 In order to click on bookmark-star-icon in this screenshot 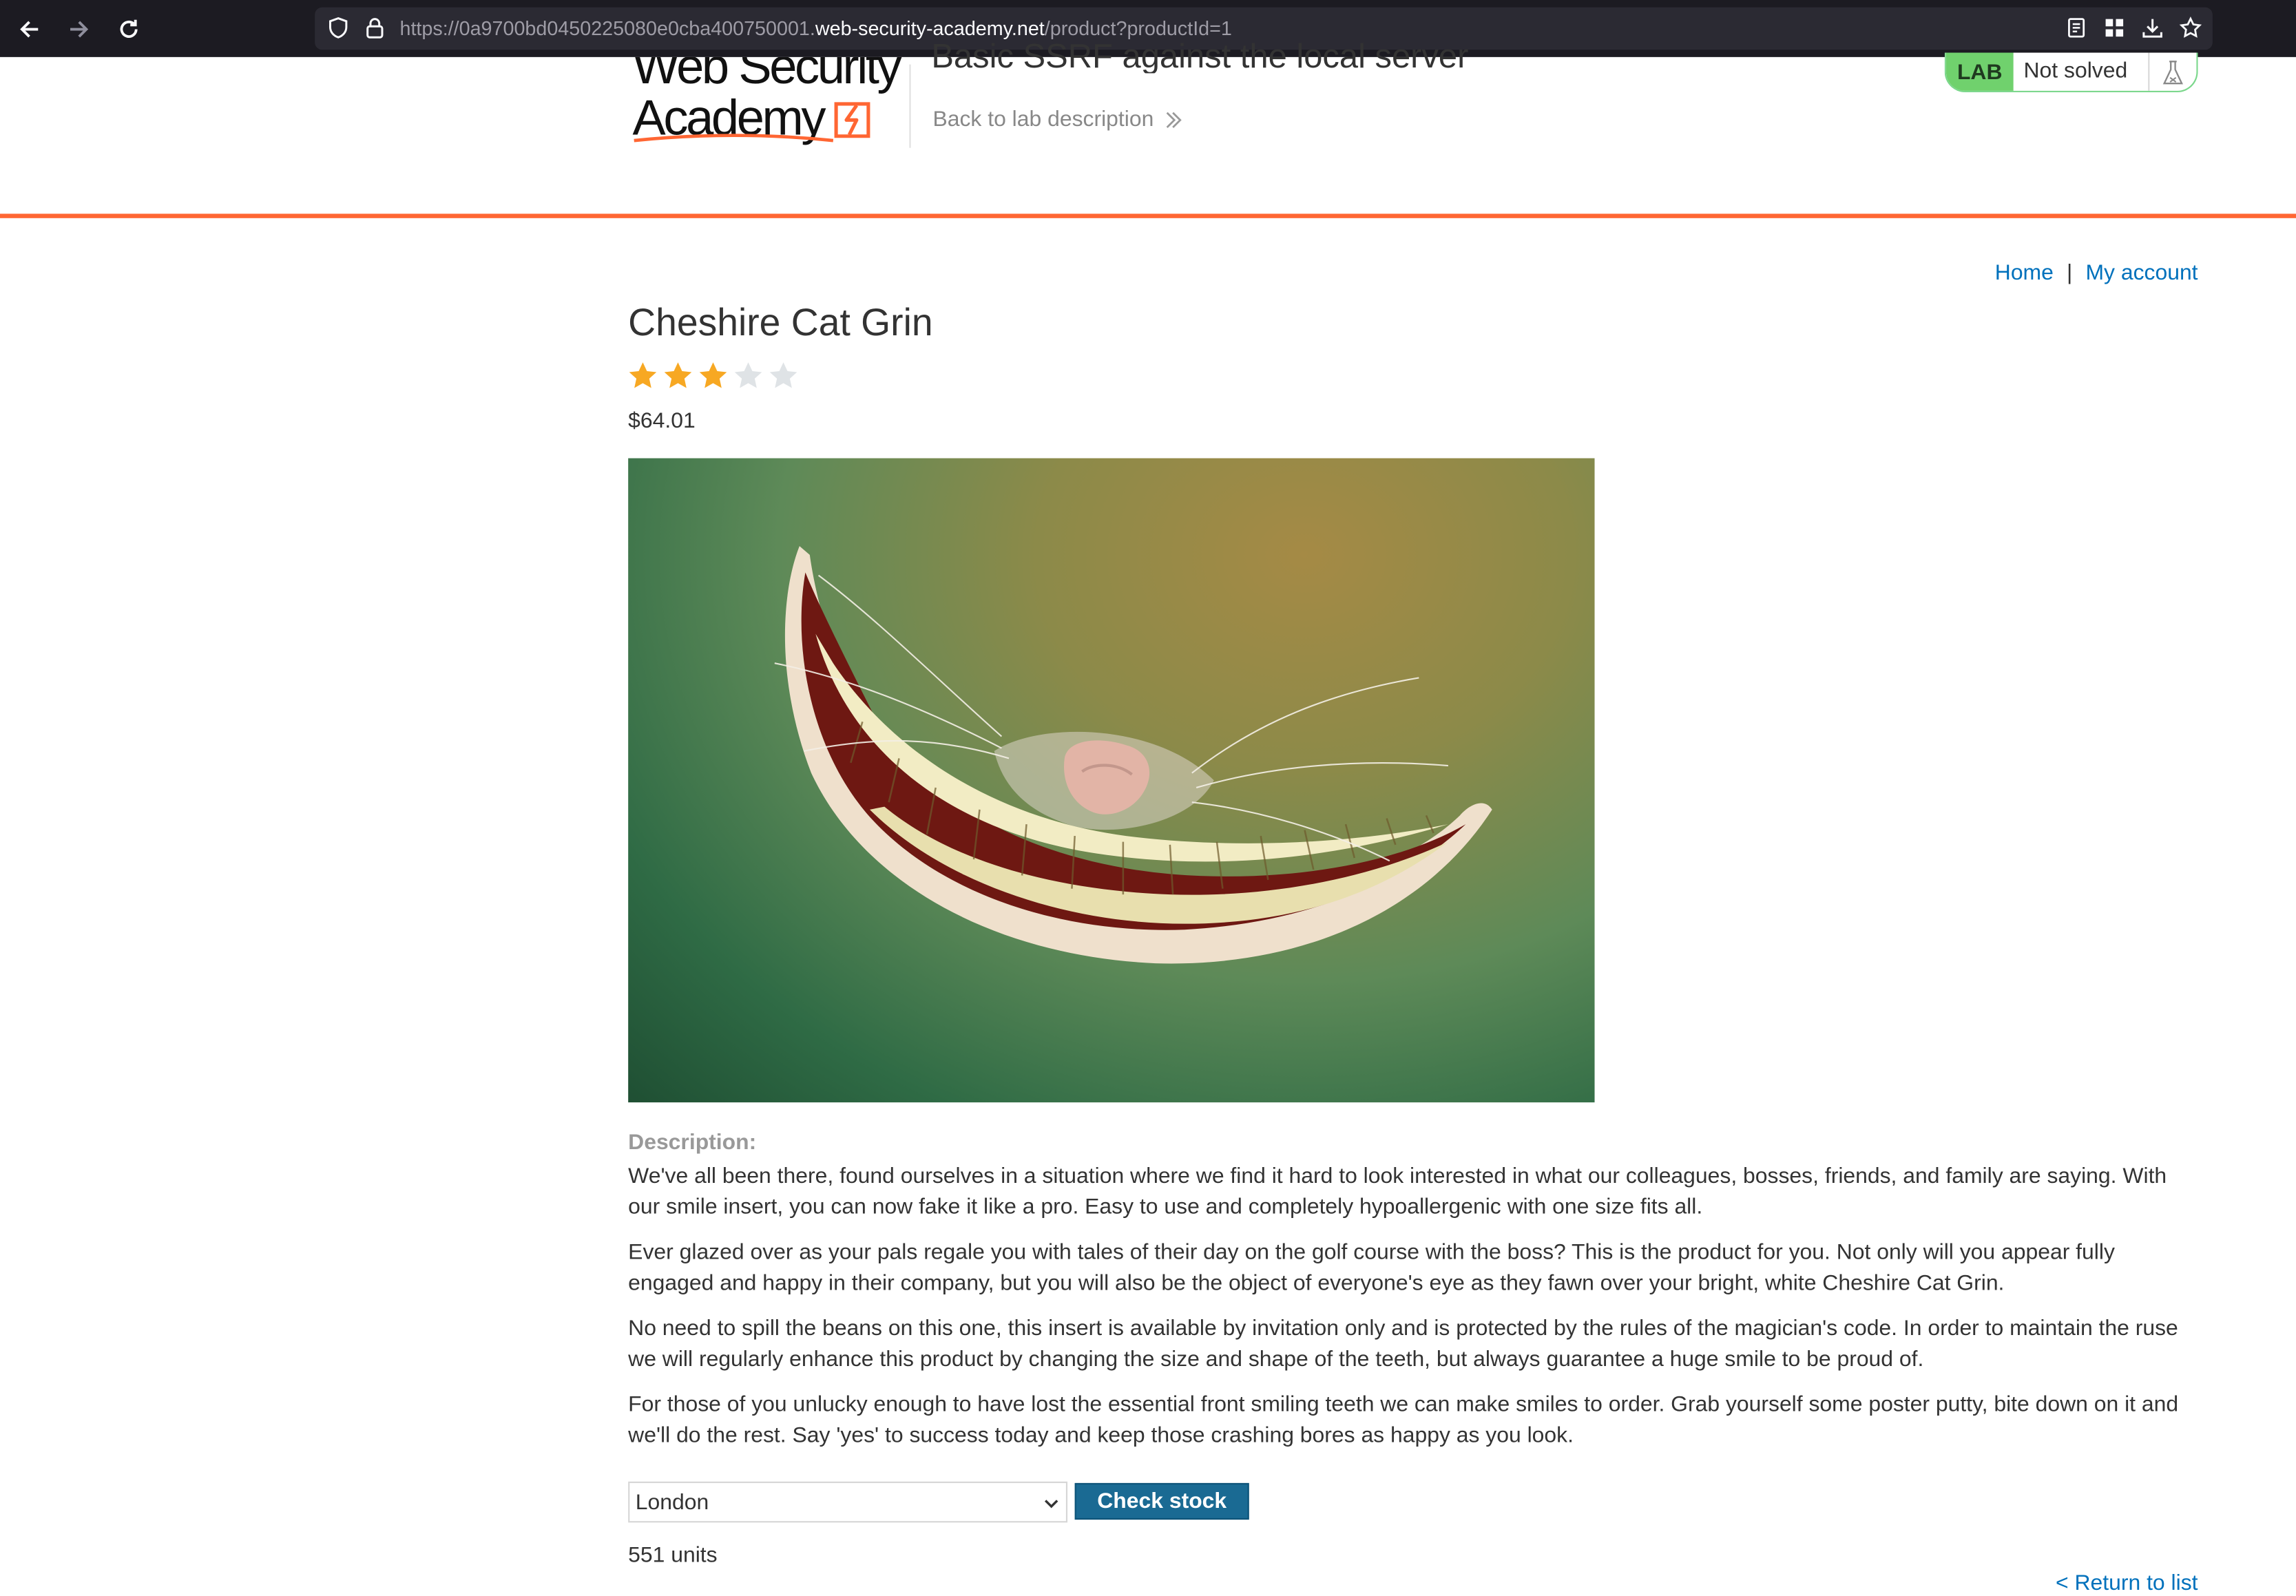, I will do `click(2190, 27)`.